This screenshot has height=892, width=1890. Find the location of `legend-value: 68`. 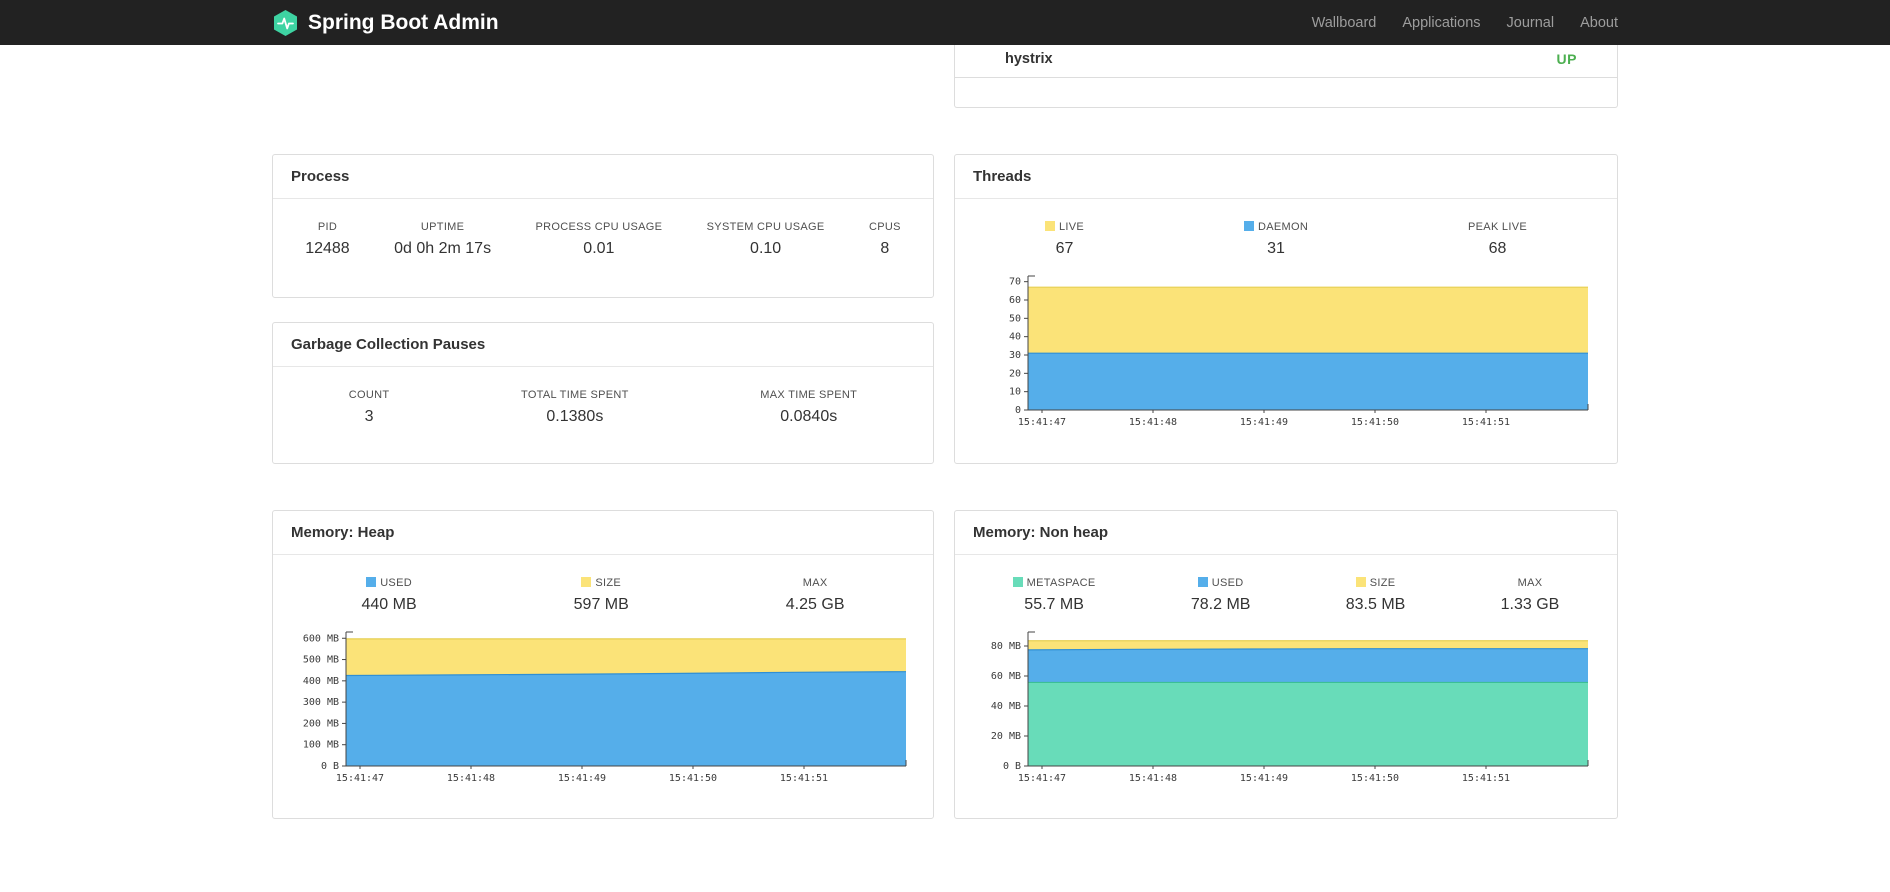

legend-value: 68 is located at coordinates (1497, 248).